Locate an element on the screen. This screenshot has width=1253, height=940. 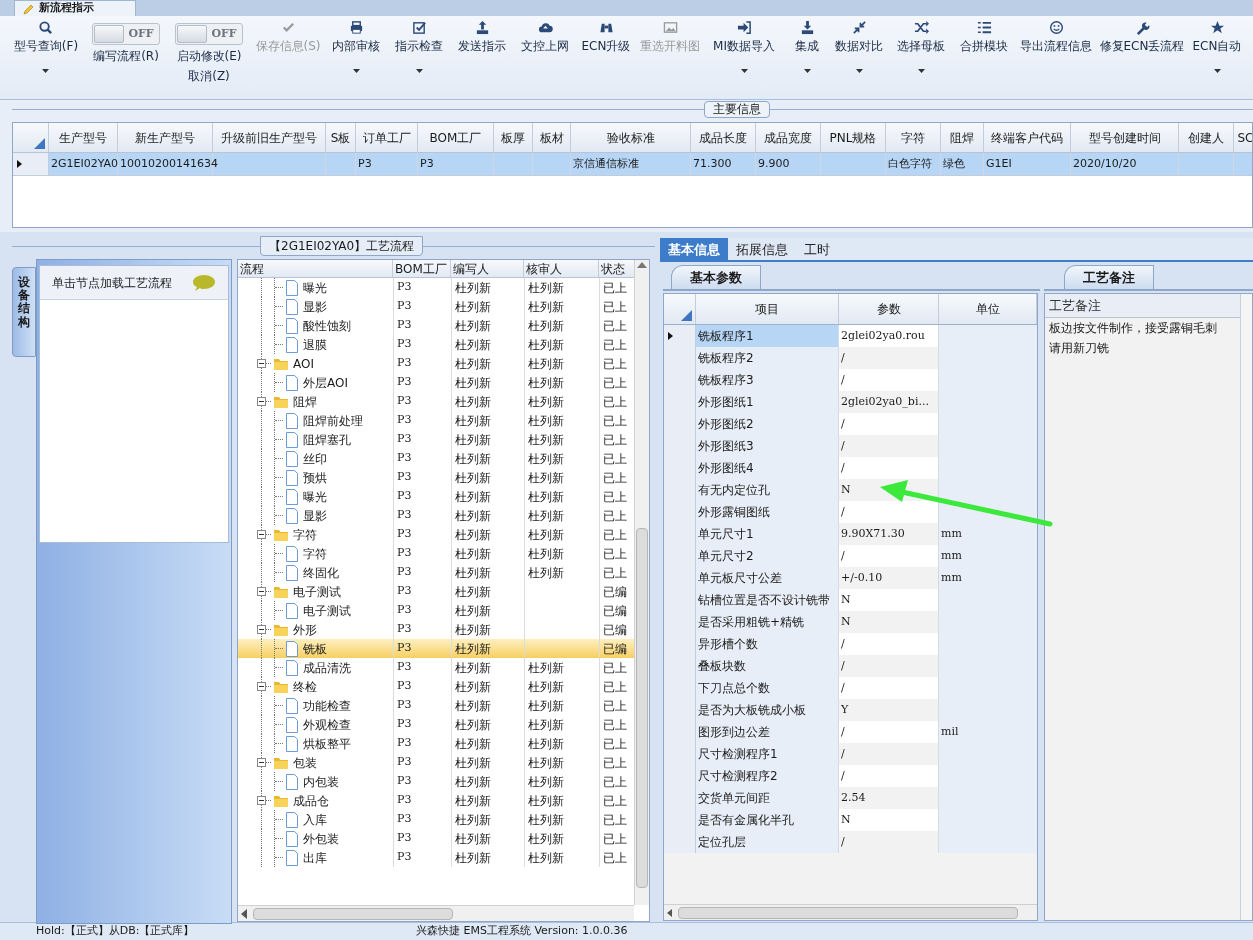
column-header: PNL规格 is located at coordinates (853, 137).